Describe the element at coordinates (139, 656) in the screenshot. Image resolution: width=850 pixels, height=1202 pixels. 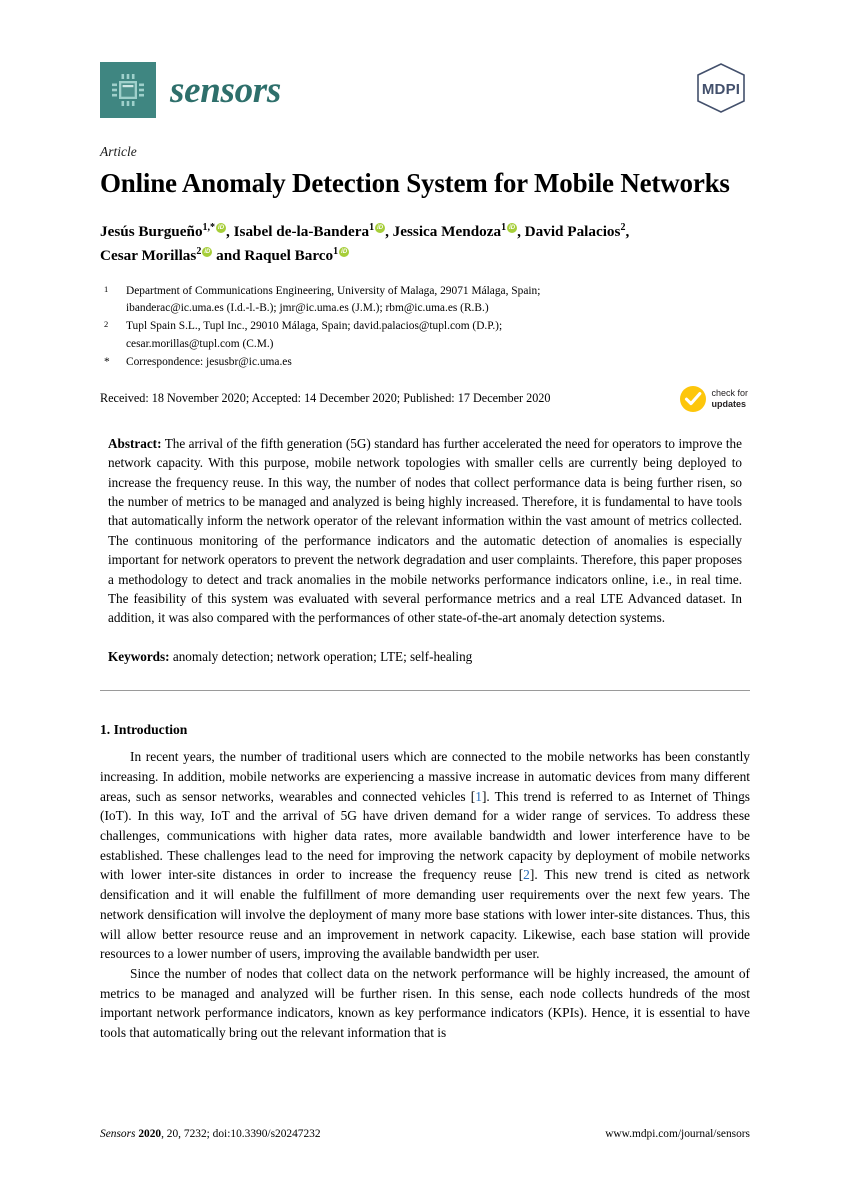
I see `keywords-label: Keywords:` at that location.